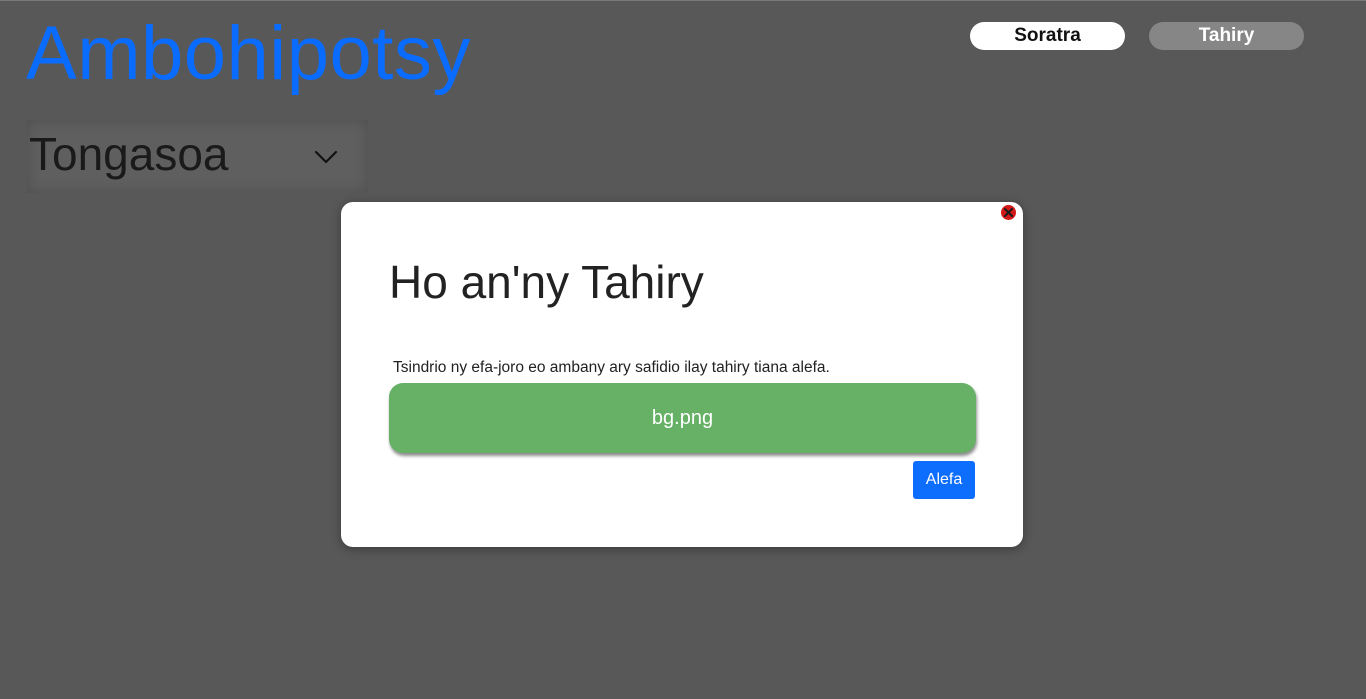 This screenshot has width=1366, height=699. What do you see at coordinates (248, 53) in the screenshot?
I see `app-title: Ambohipotsy` at bounding box center [248, 53].